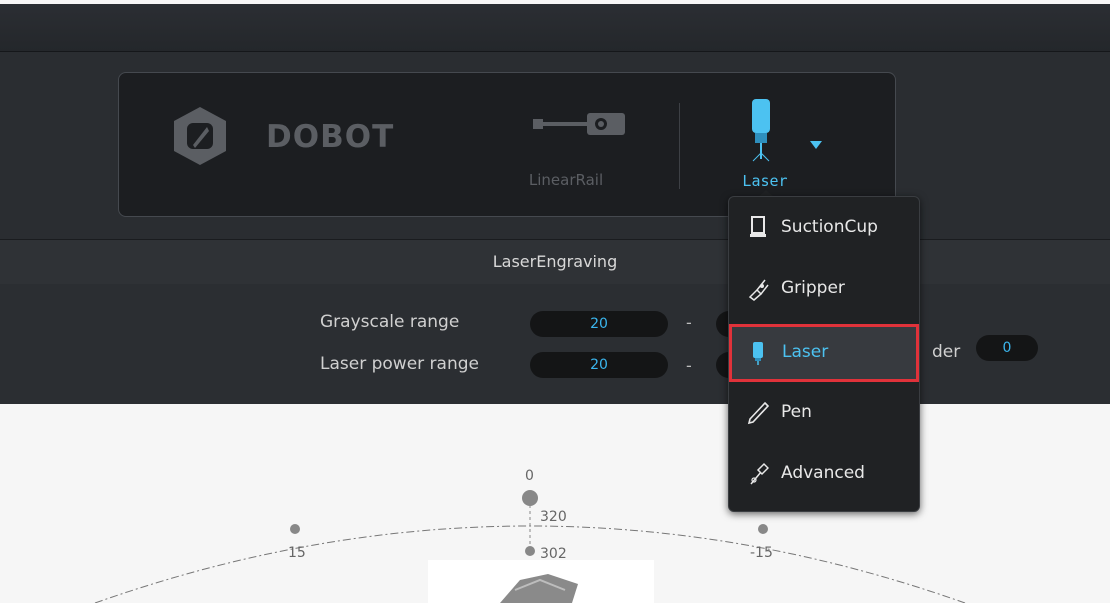 The width and height of the screenshot is (1110, 603). I want to click on tick-label-left: 15, so click(297, 553).